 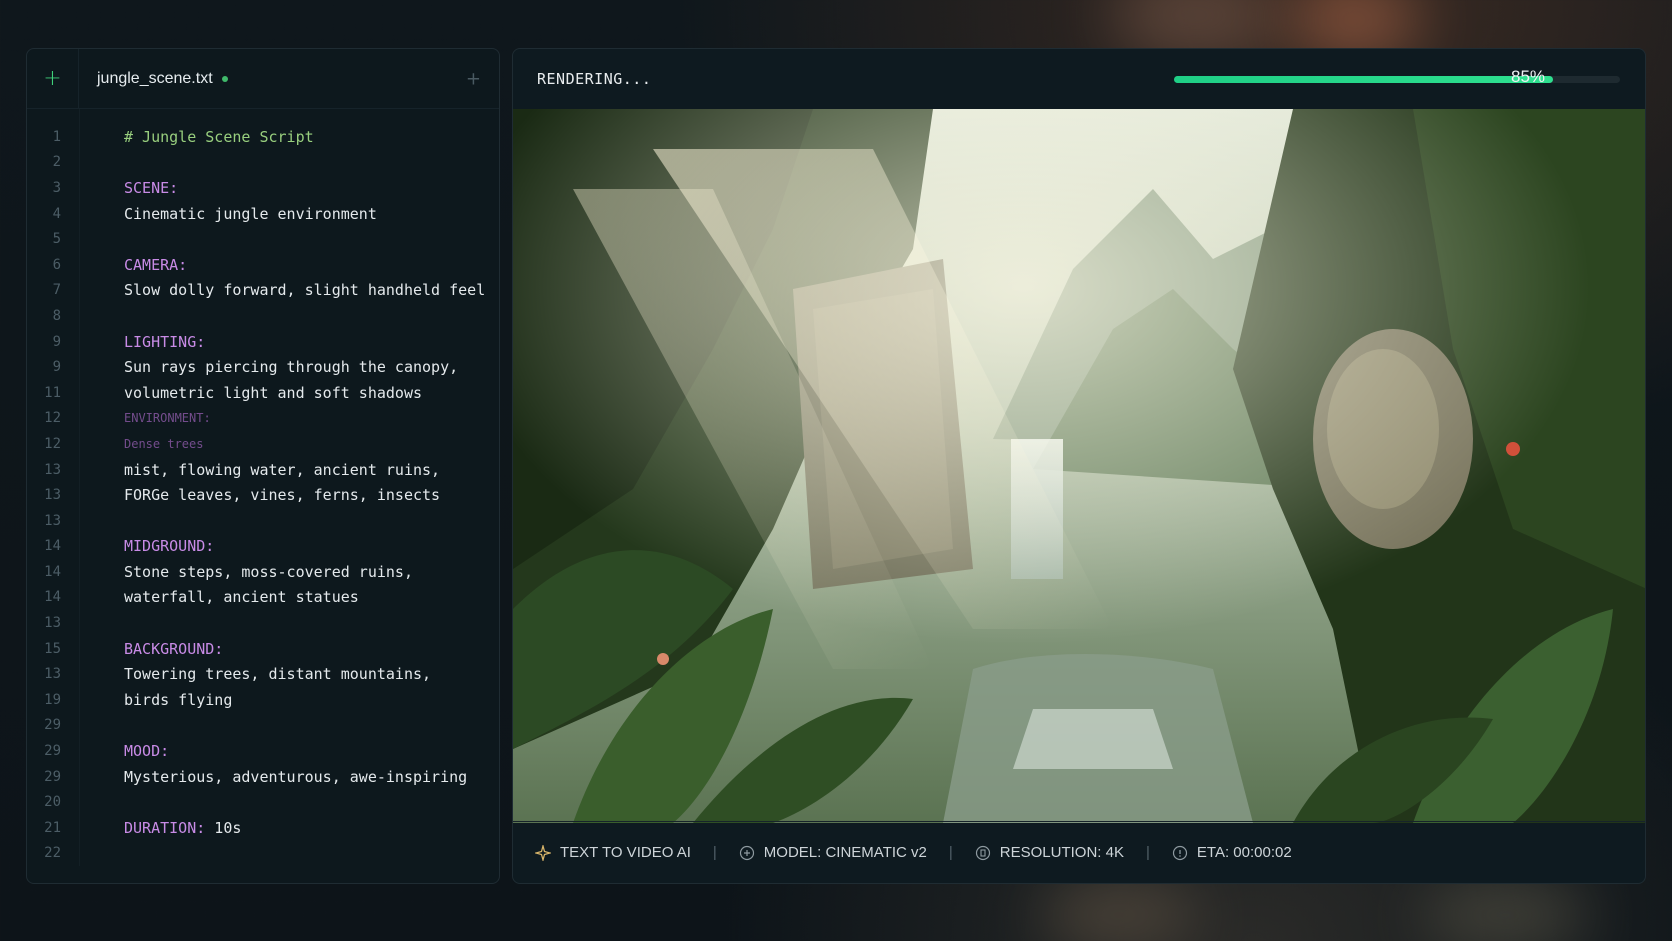 What do you see at coordinates (56, 290) in the screenshot?
I see `line-number: 7` at bounding box center [56, 290].